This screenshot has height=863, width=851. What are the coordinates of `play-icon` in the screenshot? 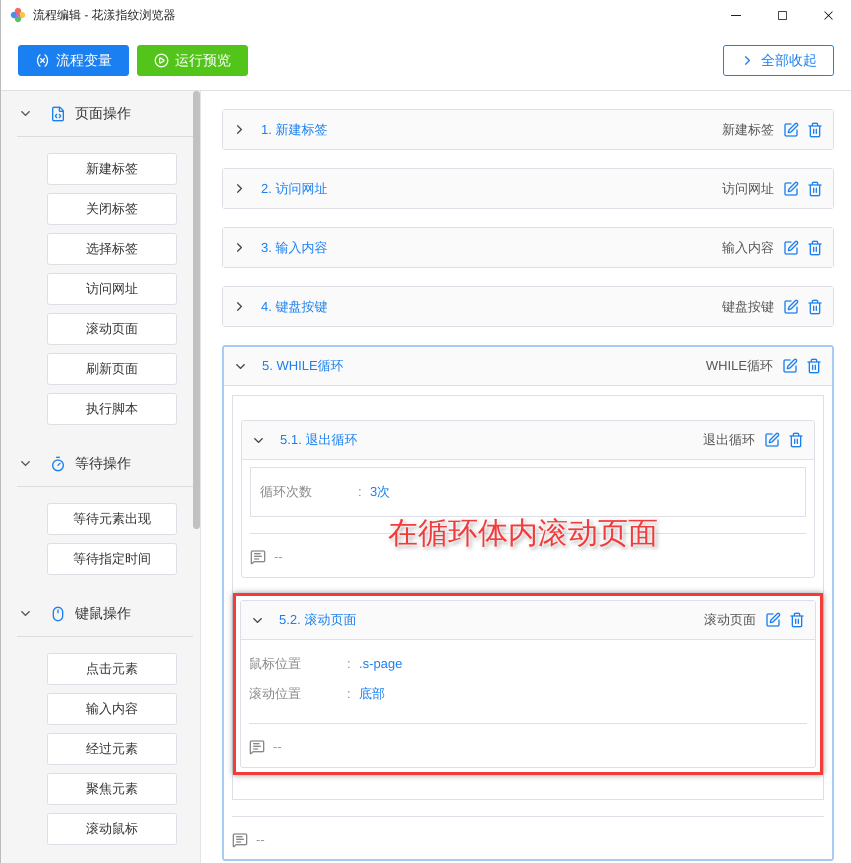 It's located at (161, 60).